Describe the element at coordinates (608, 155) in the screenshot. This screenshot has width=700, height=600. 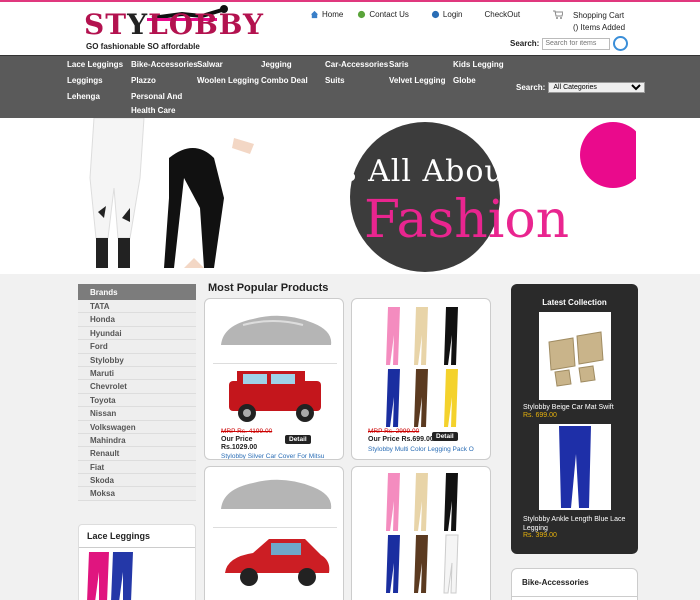
I see `banner-pink-circle` at that location.